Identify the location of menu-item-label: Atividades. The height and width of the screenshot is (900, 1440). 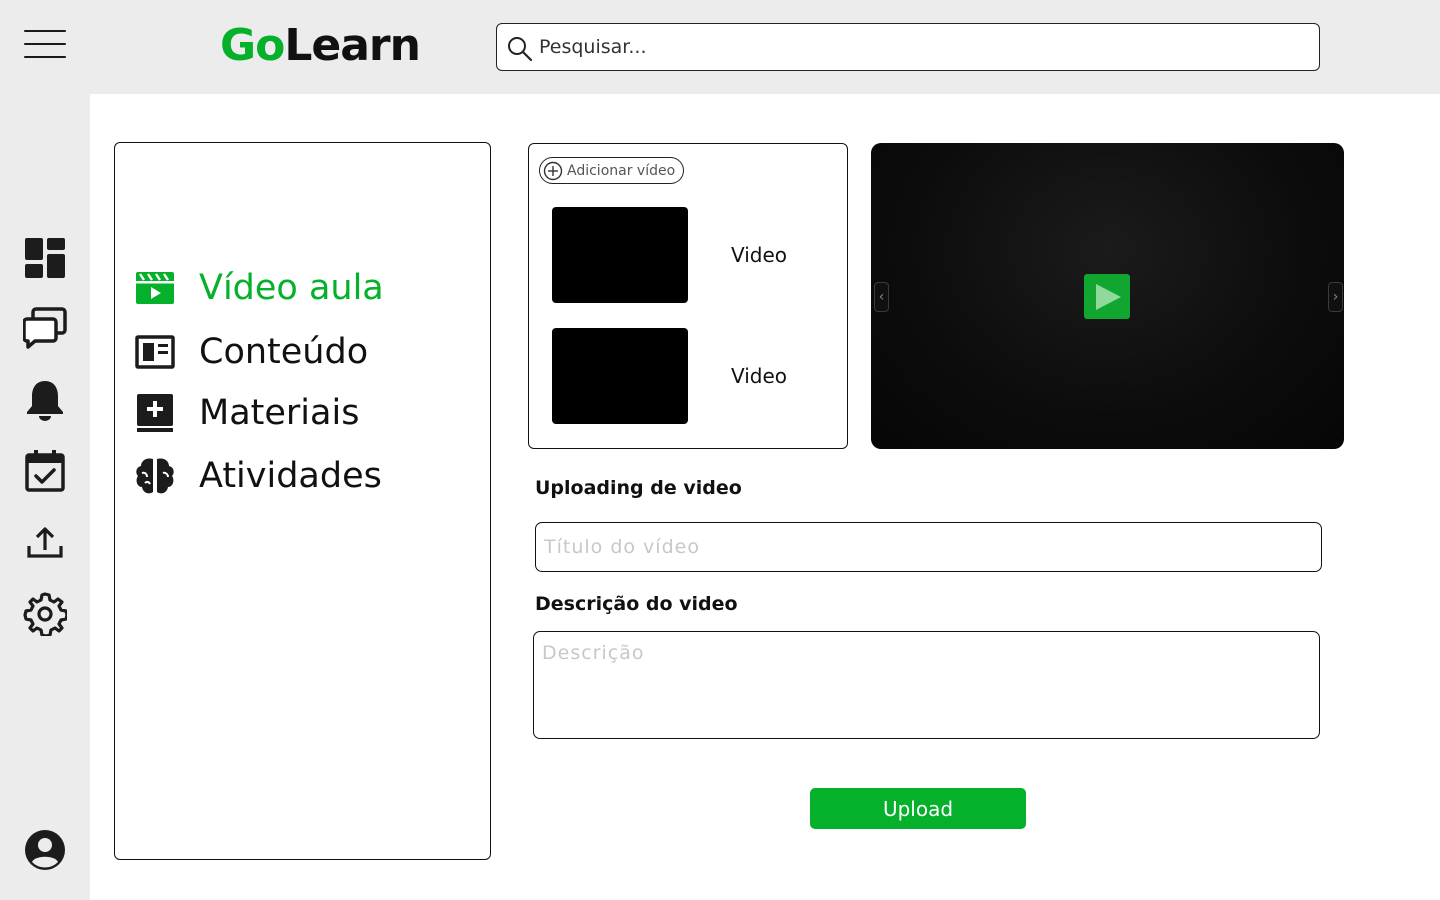
(290, 476).